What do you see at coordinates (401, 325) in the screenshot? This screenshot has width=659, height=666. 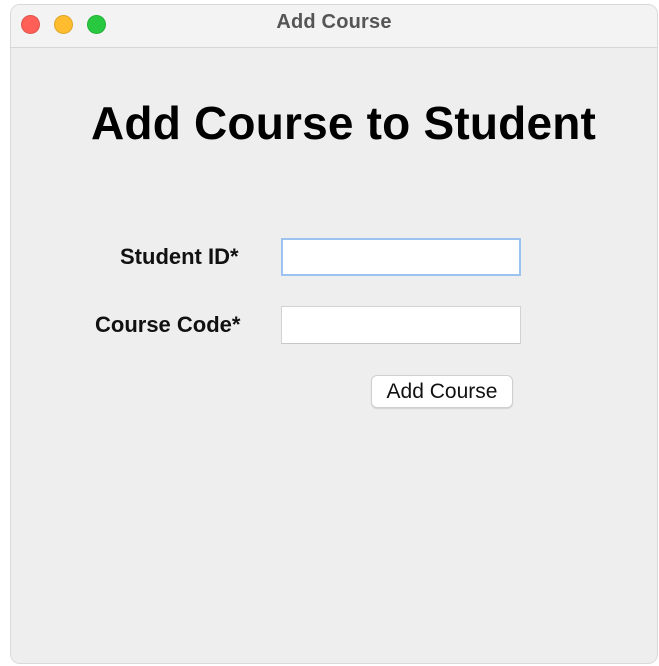 I see `course-code-input` at bounding box center [401, 325].